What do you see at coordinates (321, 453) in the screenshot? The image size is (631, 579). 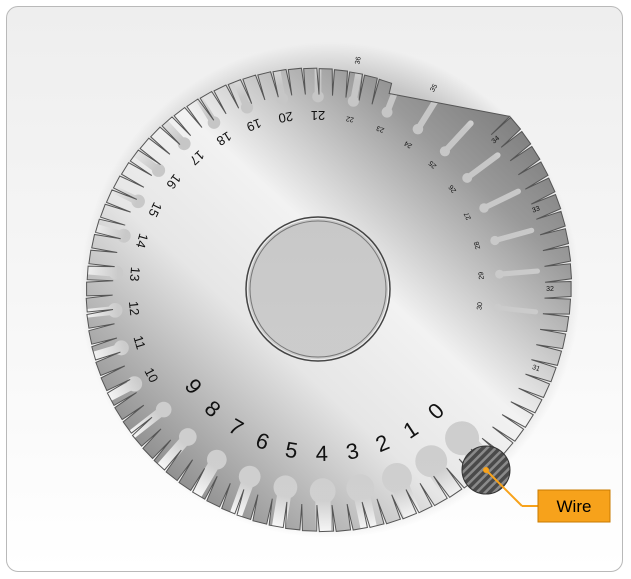 I see `gauge-slot-label: 4` at bounding box center [321, 453].